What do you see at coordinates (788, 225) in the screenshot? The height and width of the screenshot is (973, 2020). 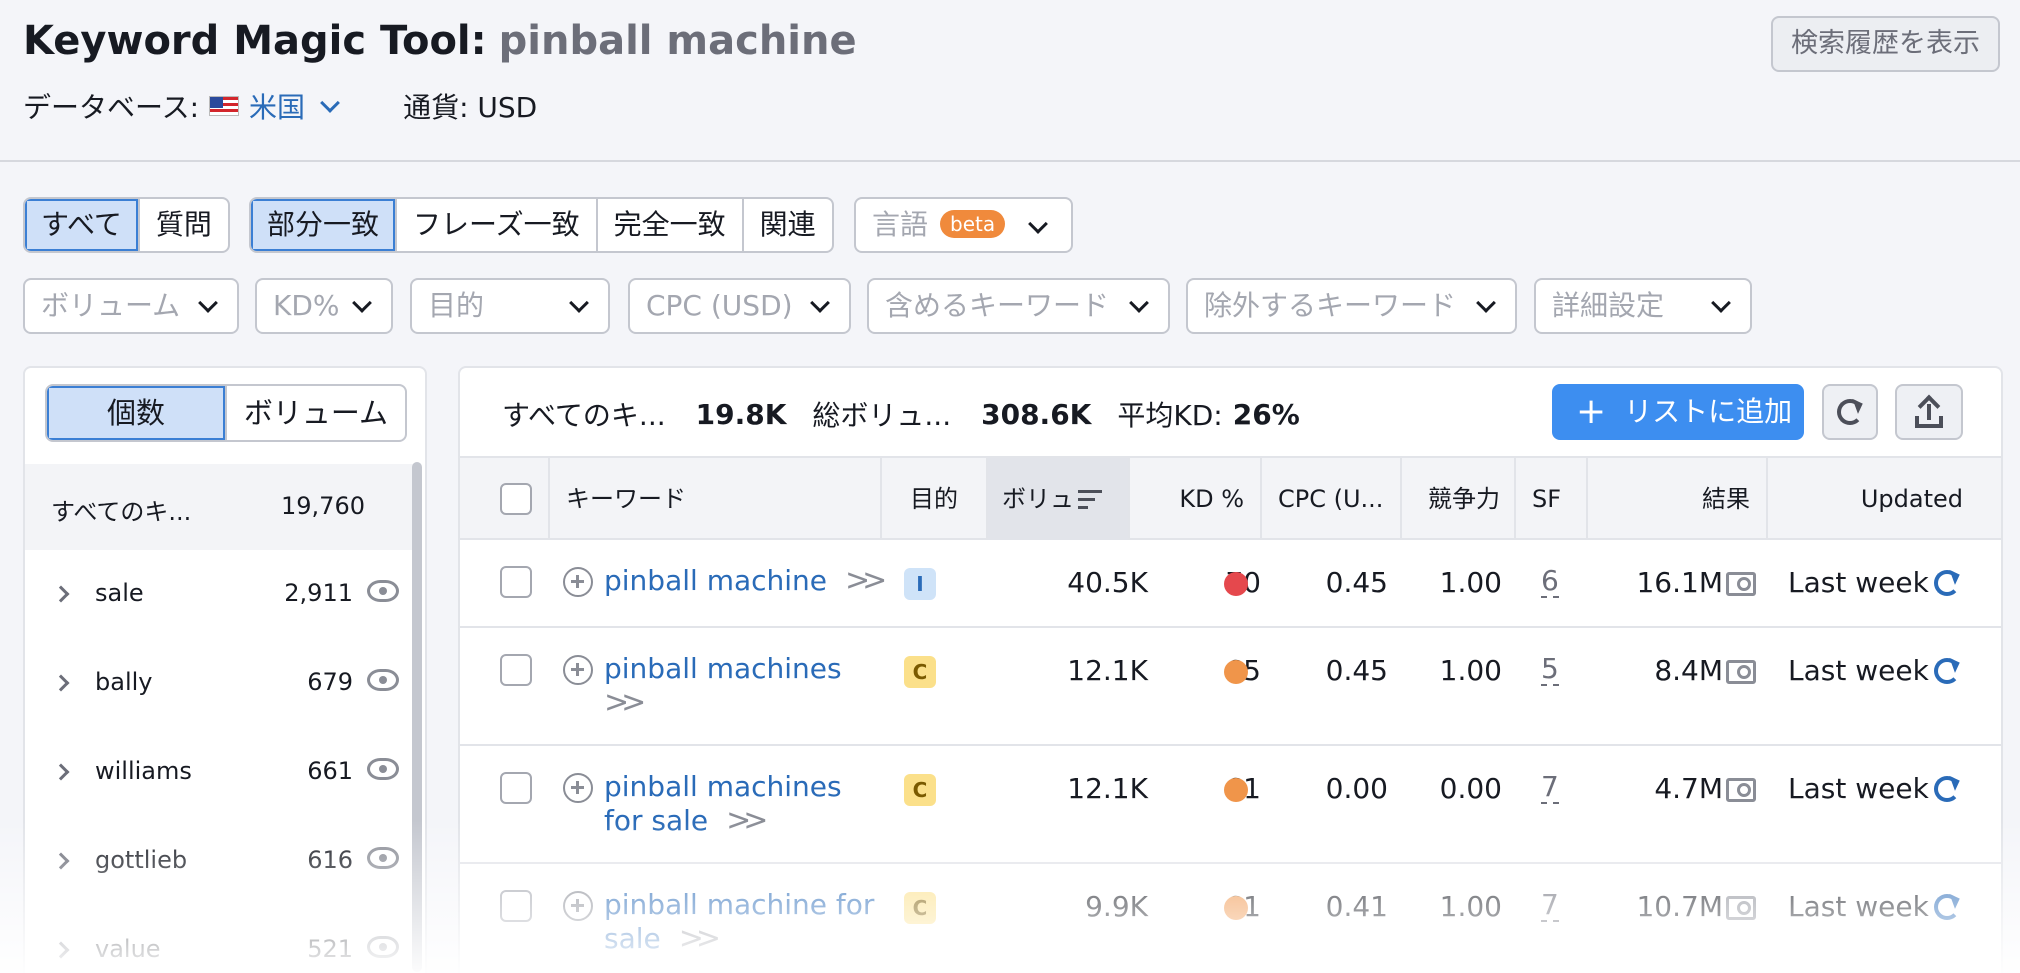 I see `tab-related: 関連` at bounding box center [788, 225].